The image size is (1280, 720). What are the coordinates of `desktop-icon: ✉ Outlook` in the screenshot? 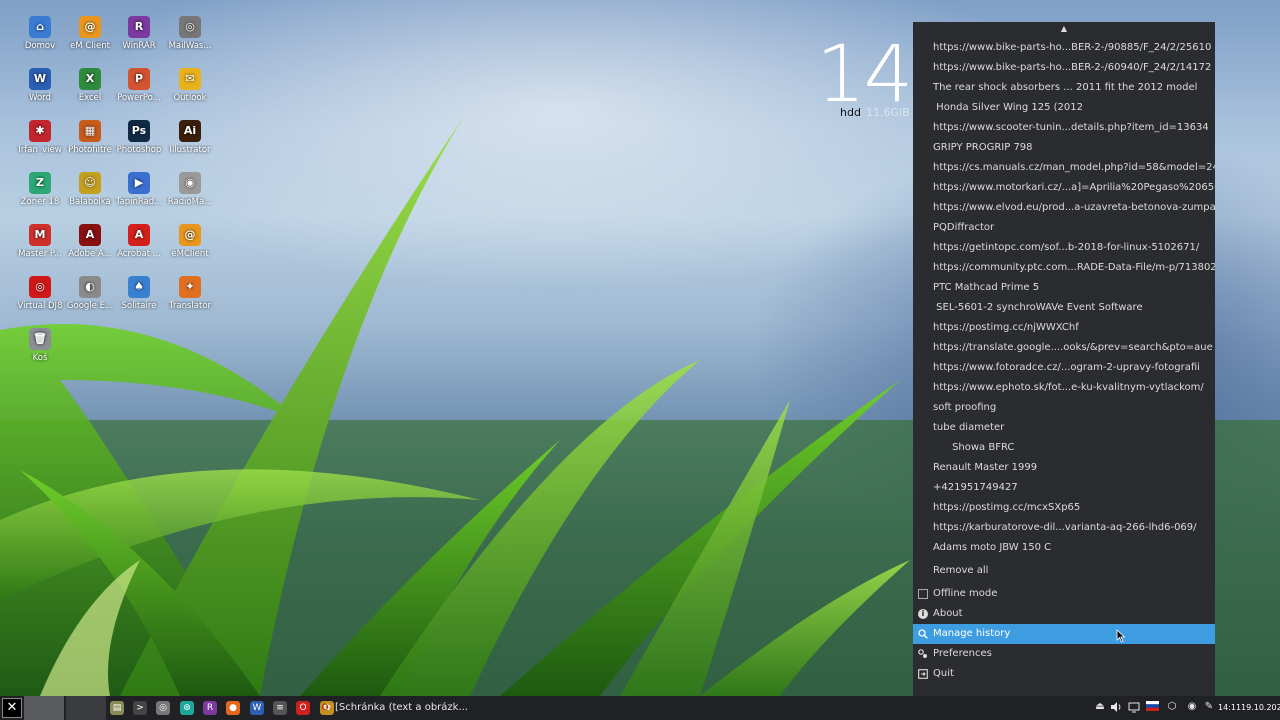 It's located at (190, 85).